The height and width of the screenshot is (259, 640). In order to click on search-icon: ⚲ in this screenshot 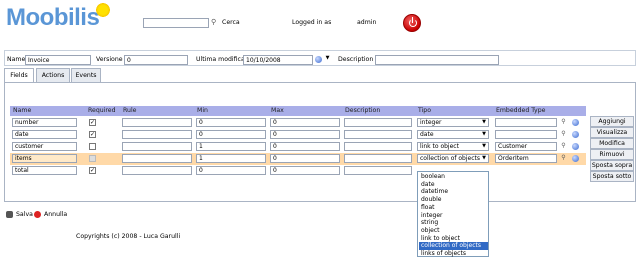, I will do `click(213, 22)`.